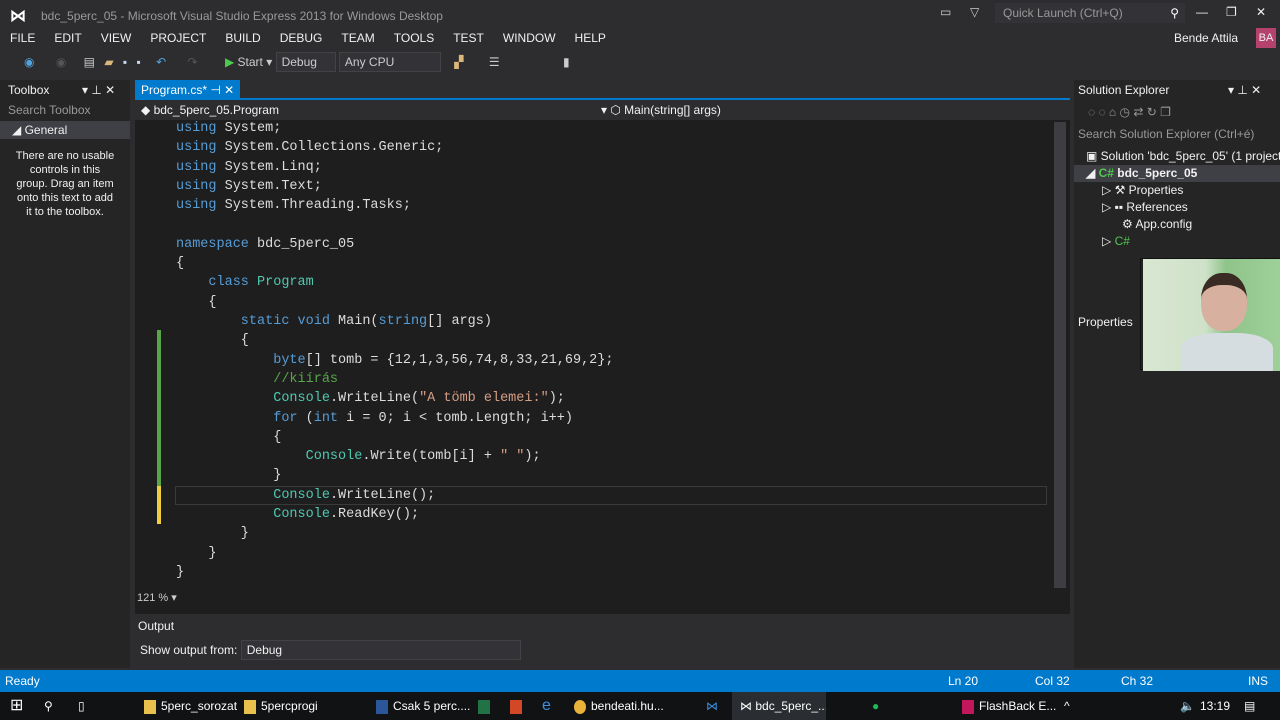 The width and height of the screenshot is (1280, 720). What do you see at coordinates (116, 38) in the screenshot?
I see `menu-view: VIEW` at bounding box center [116, 38].